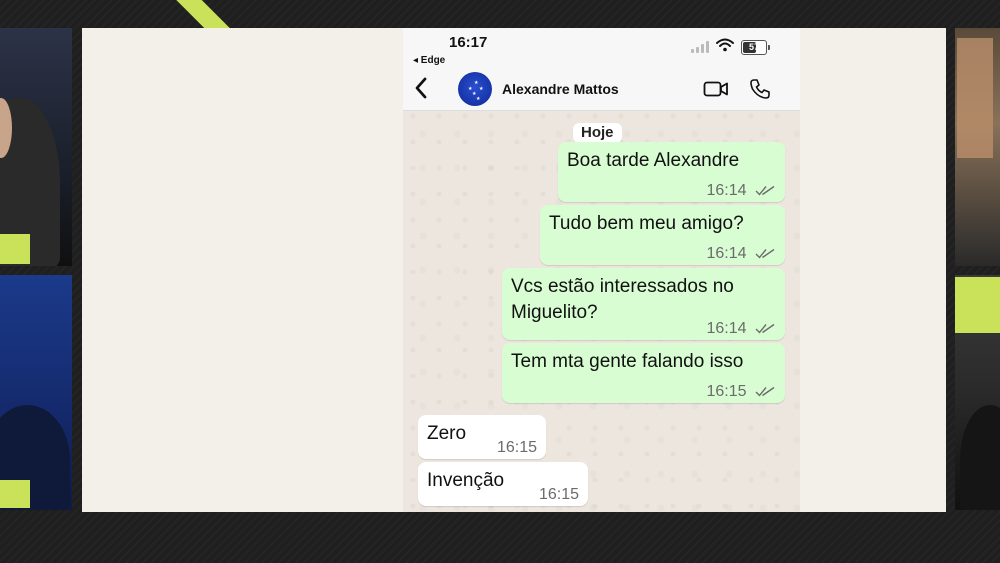  Describe the element at coordinates (716, 89) in the screenshot. I see `video-camera-icon` at that location.